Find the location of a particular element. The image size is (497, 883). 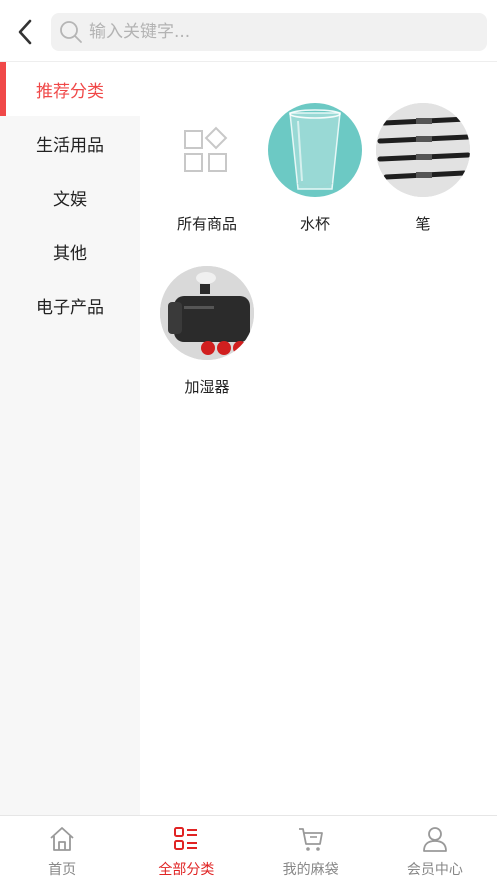

search-icon is located at coordinates (71, 32).